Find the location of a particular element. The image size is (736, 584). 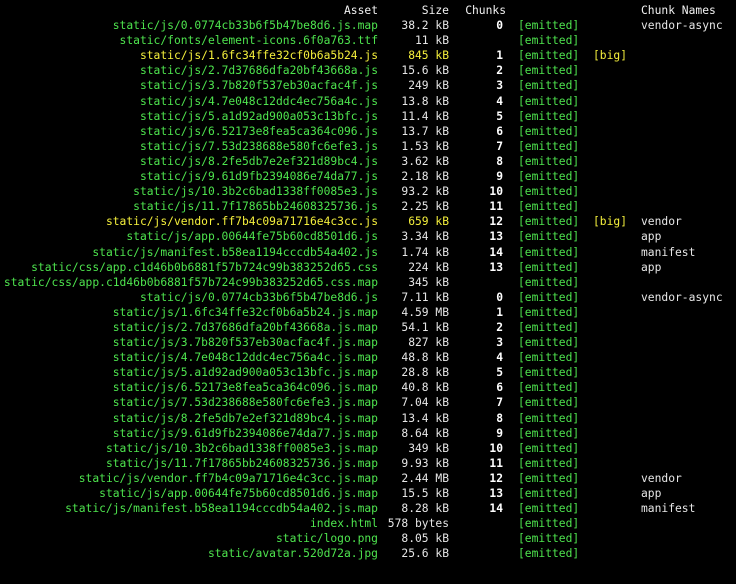

asset-size: 827 kB is located at coordinates (428, 343).